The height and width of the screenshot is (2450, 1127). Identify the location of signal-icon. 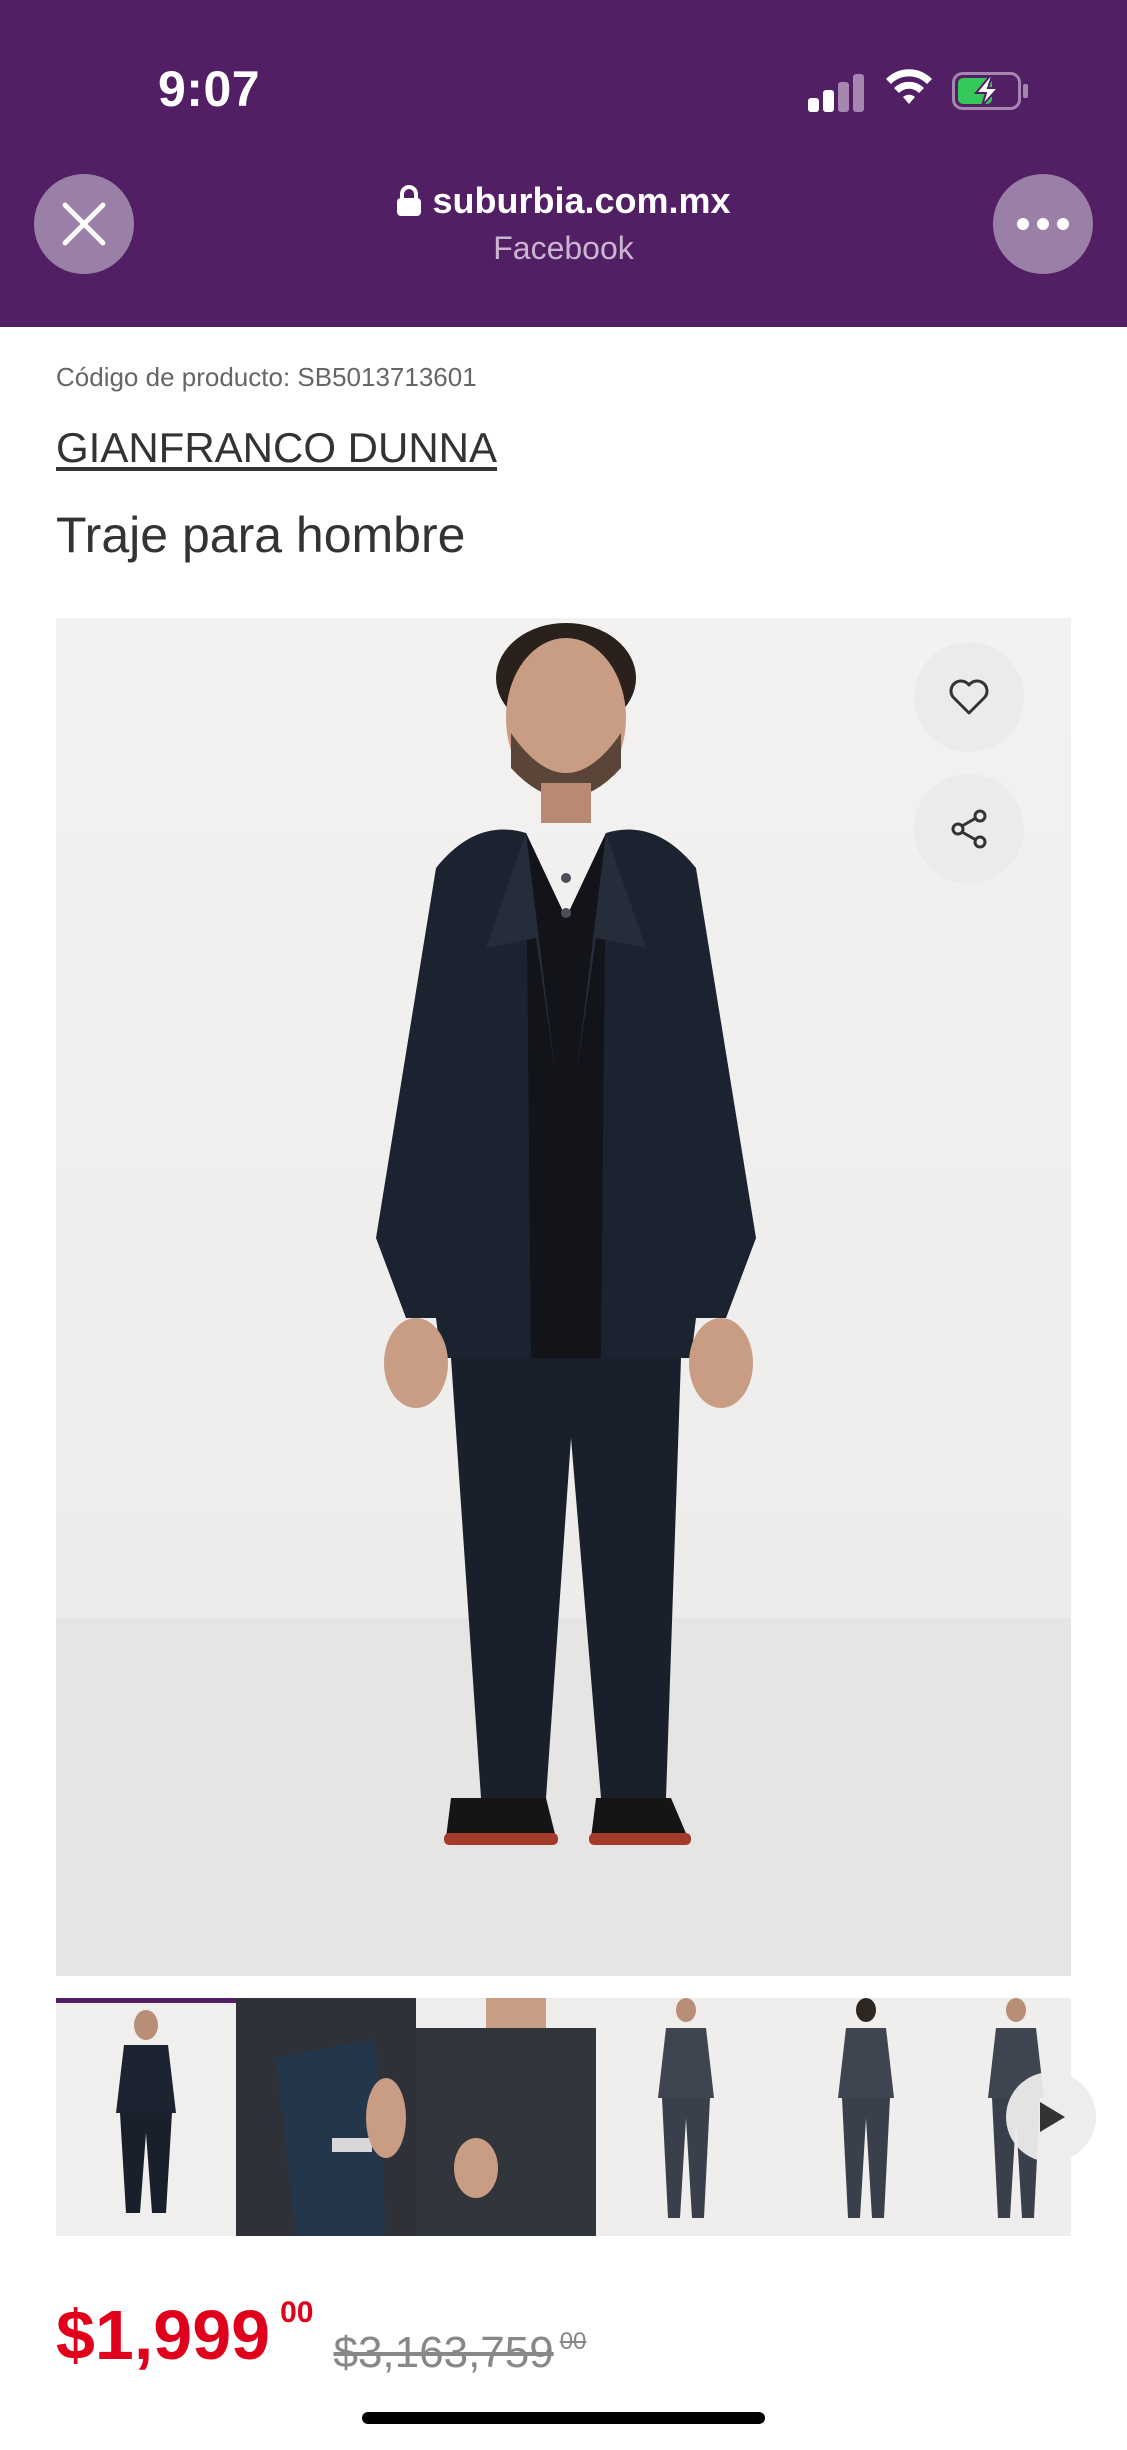
(836, 92).